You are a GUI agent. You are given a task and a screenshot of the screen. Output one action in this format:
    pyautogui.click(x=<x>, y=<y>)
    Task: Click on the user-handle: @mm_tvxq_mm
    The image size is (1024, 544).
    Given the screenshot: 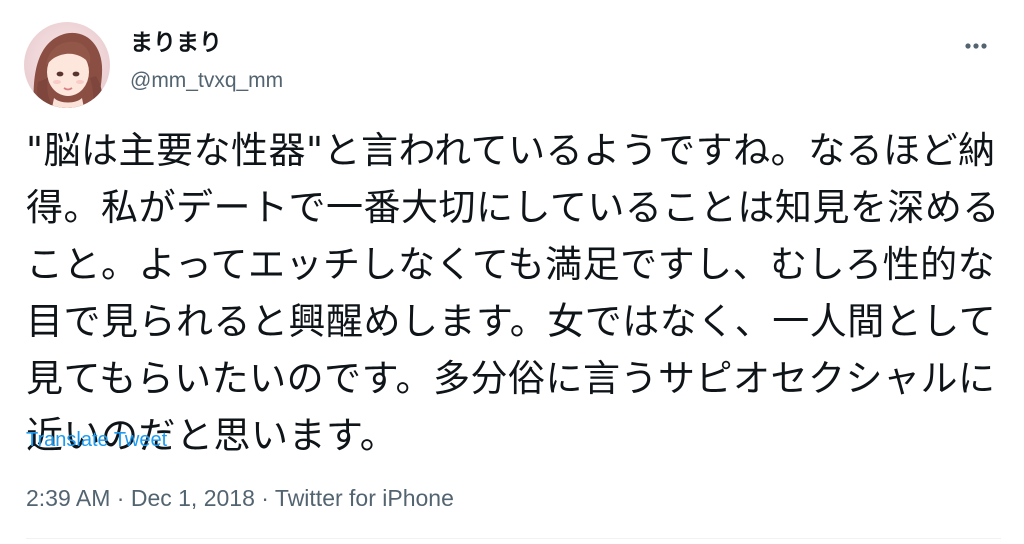 What is the action you would take?
    pyautogui.click(x=206, y=81)
    